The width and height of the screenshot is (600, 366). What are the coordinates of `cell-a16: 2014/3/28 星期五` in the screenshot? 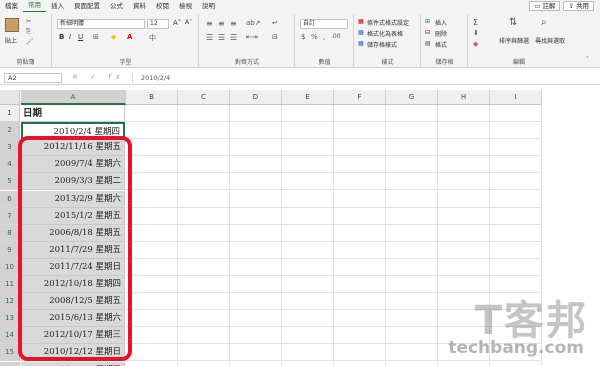 It's located at (73, 363).